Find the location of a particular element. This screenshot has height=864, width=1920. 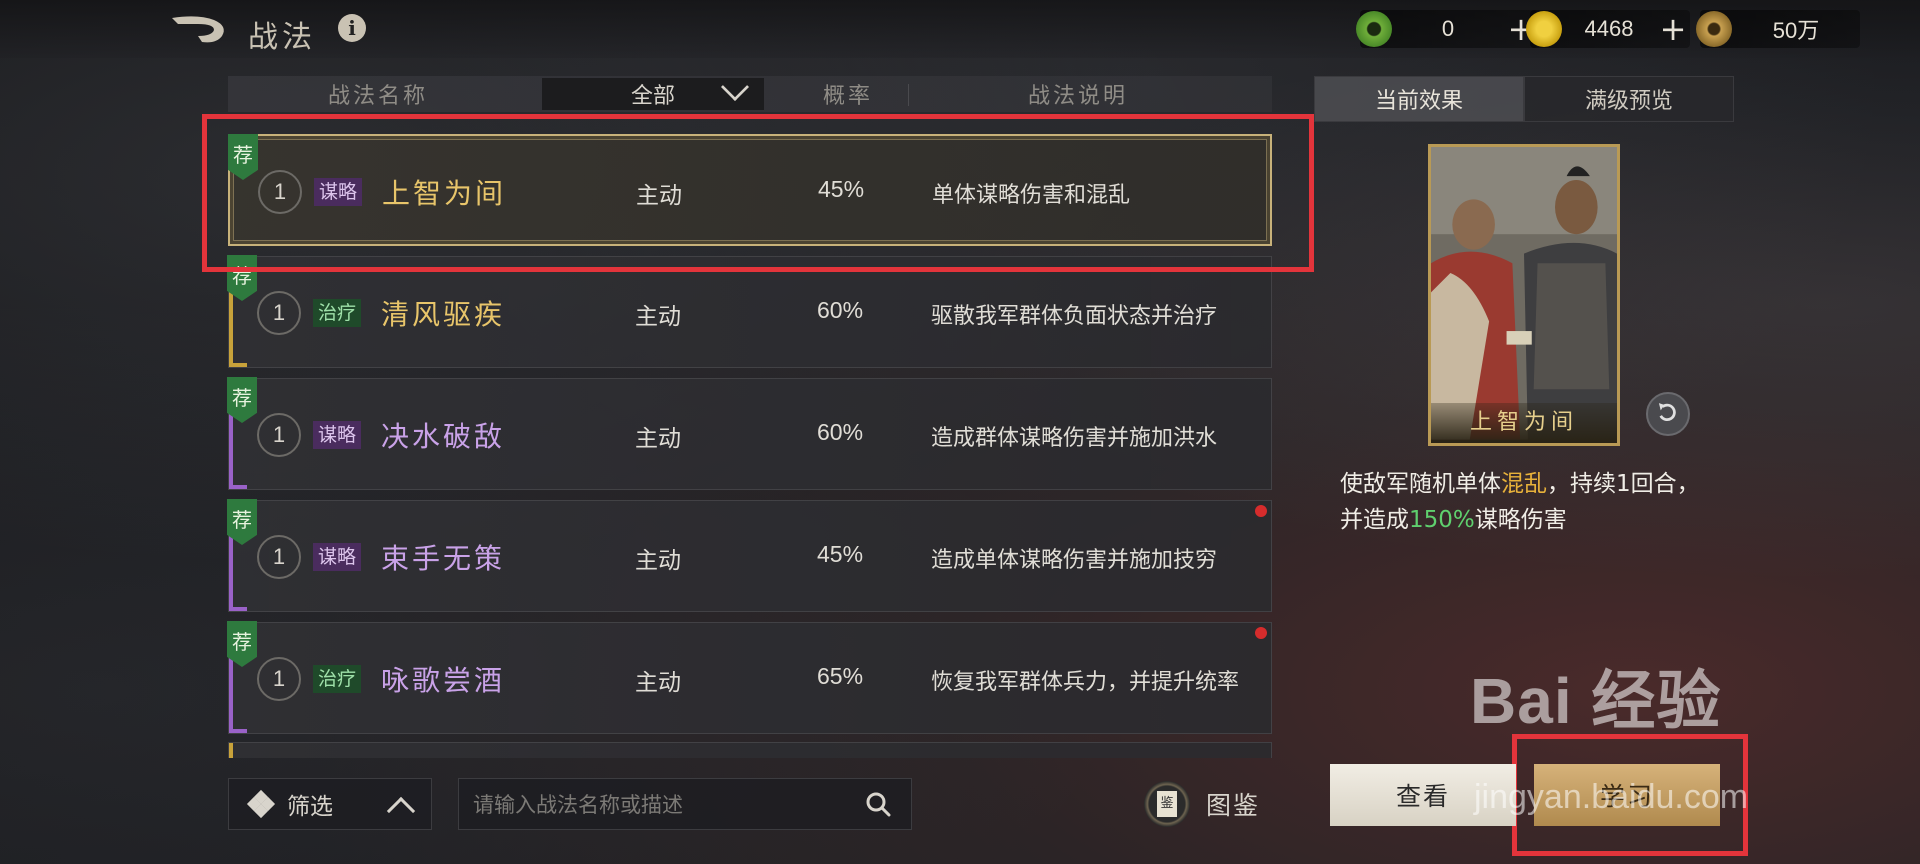

add-gold-button: + is located at coordinates (1673, 29).